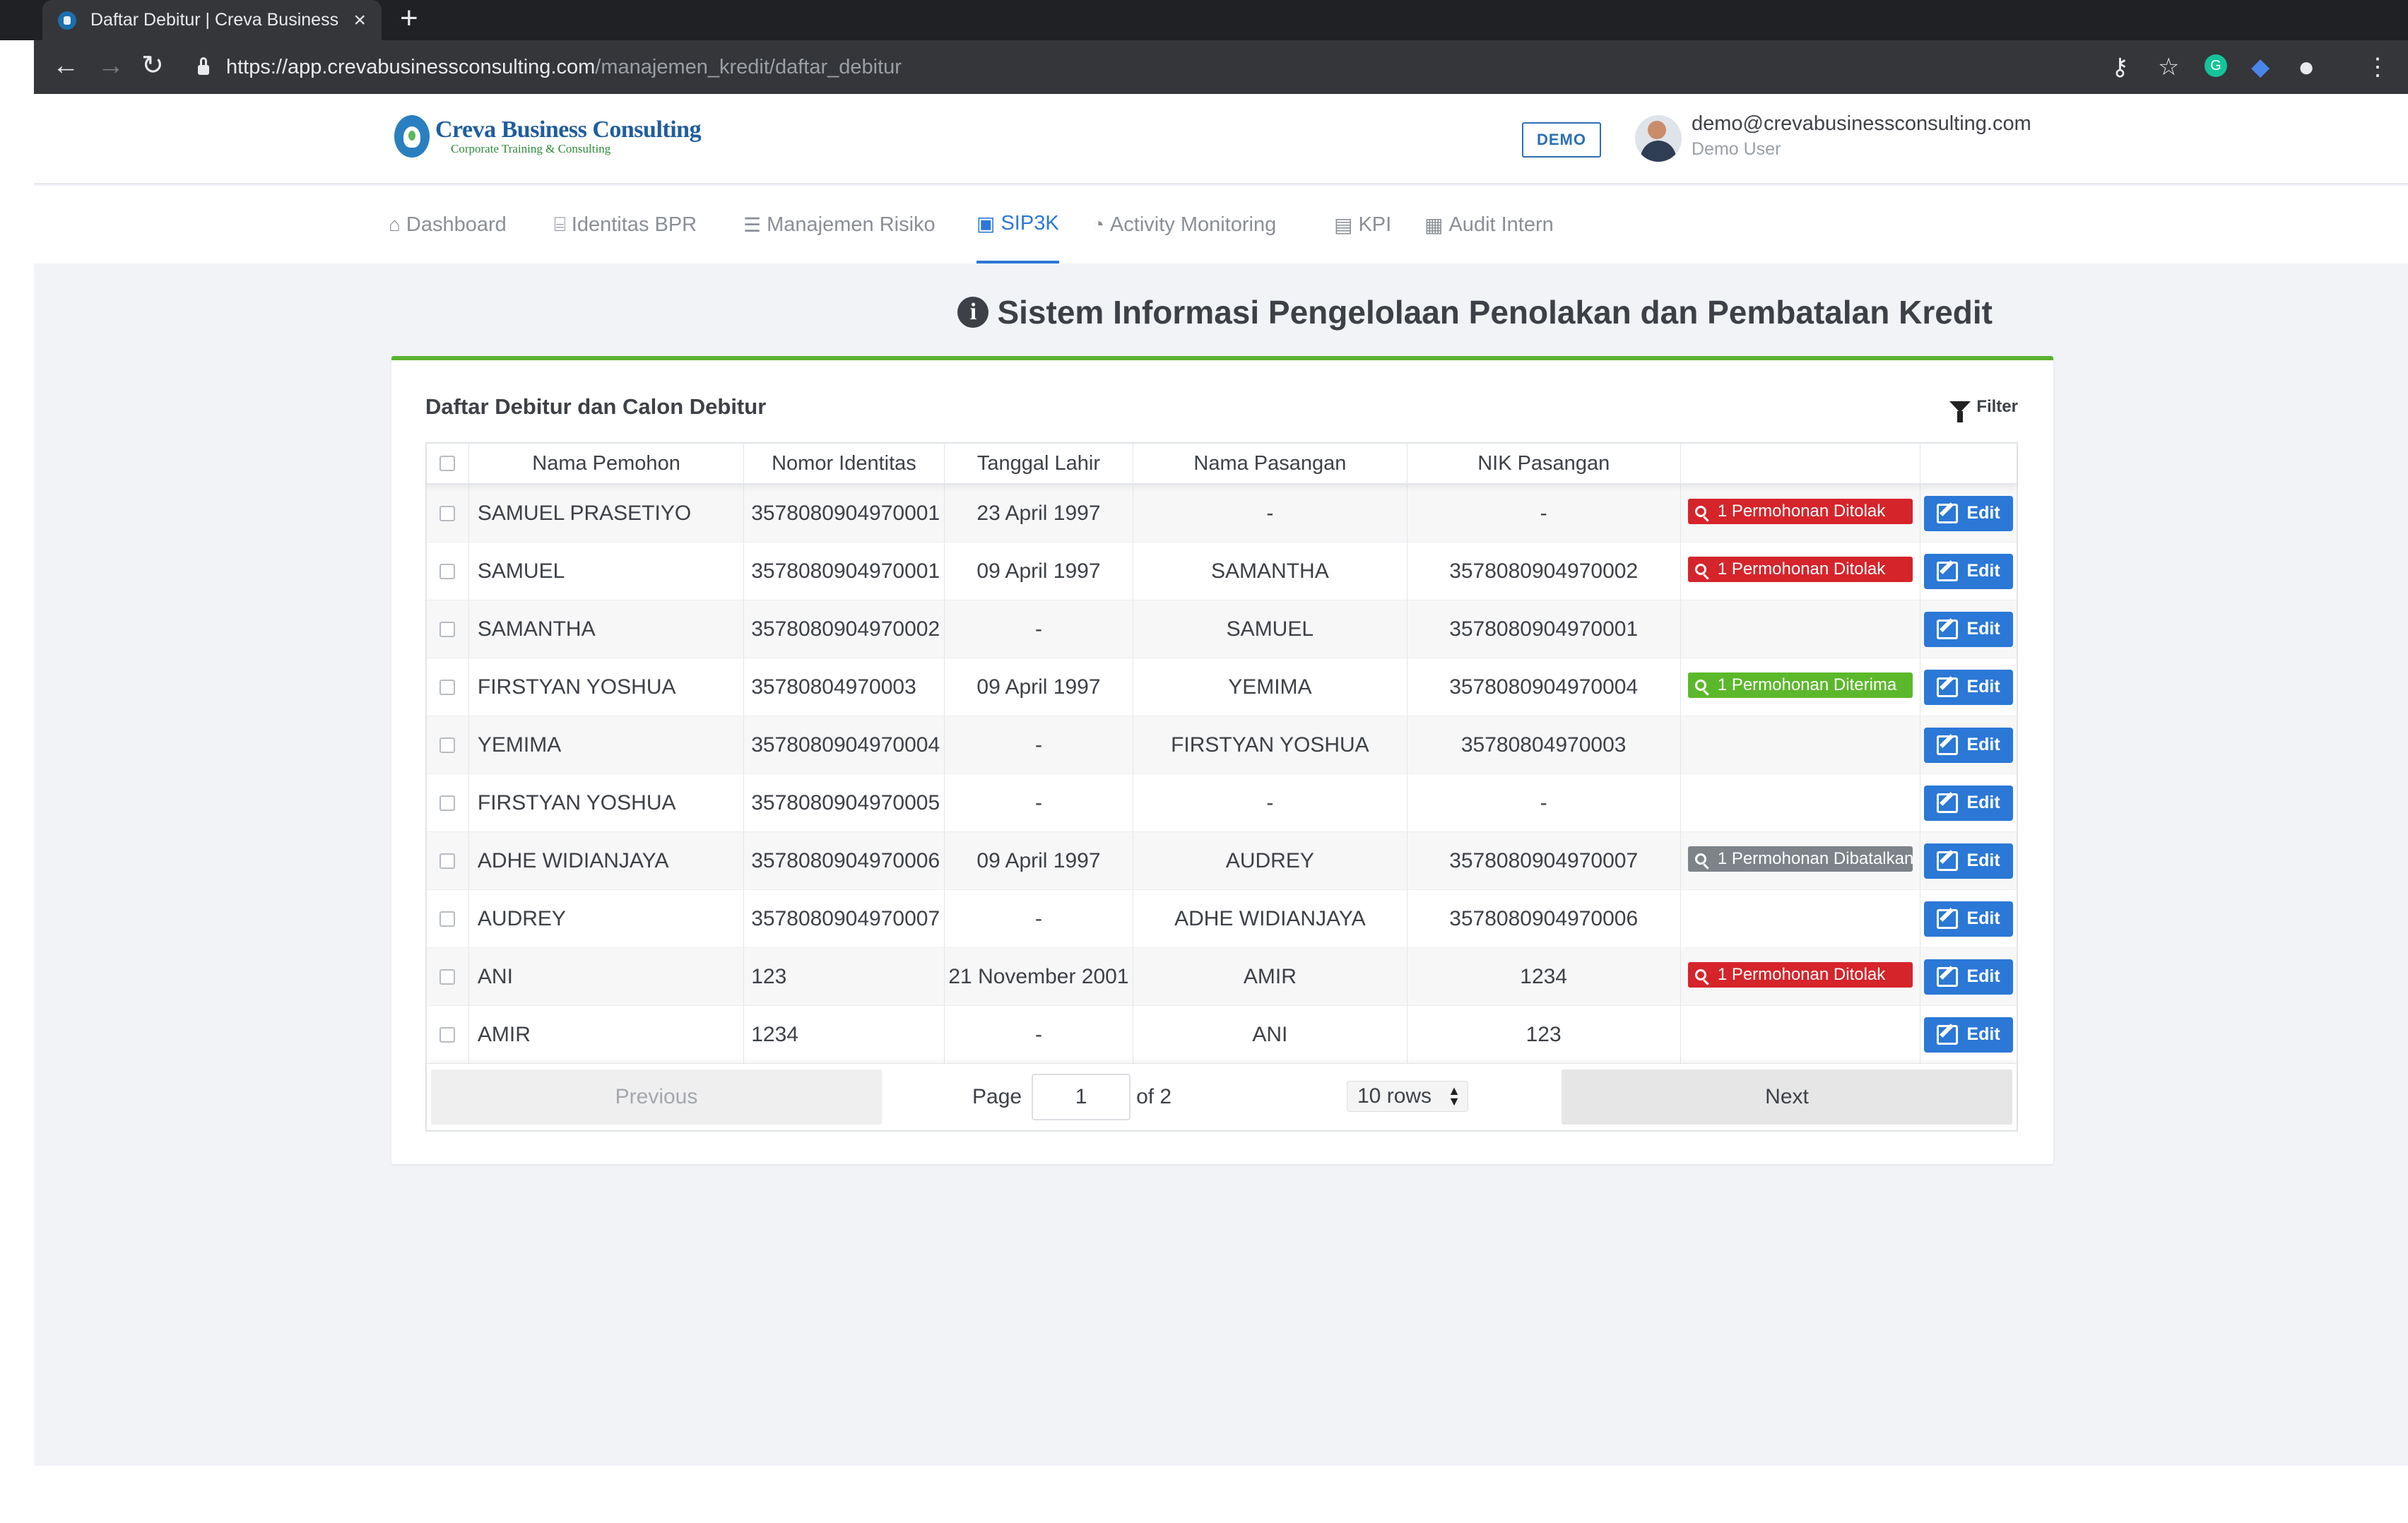  What do you see at coordinates (2306, 67) in the screenshot?
I see `account-icon: ●` at bounding box center [2306, 67].